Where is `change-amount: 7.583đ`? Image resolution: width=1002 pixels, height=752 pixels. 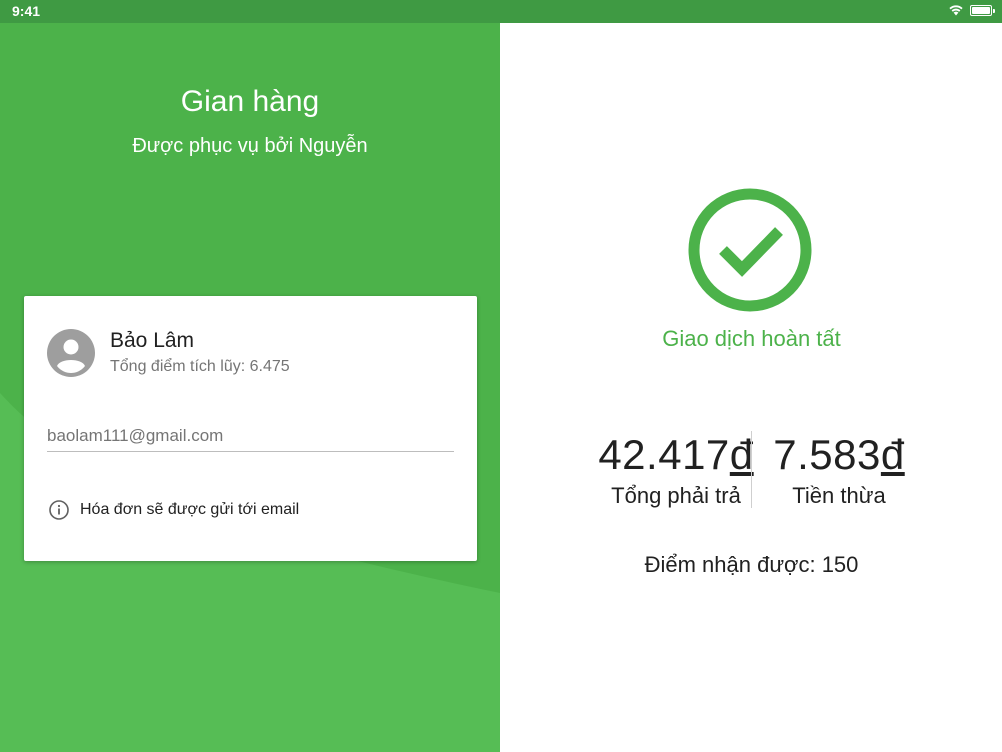 change-amount: 7.583đ is located at coordinates (839, 455).